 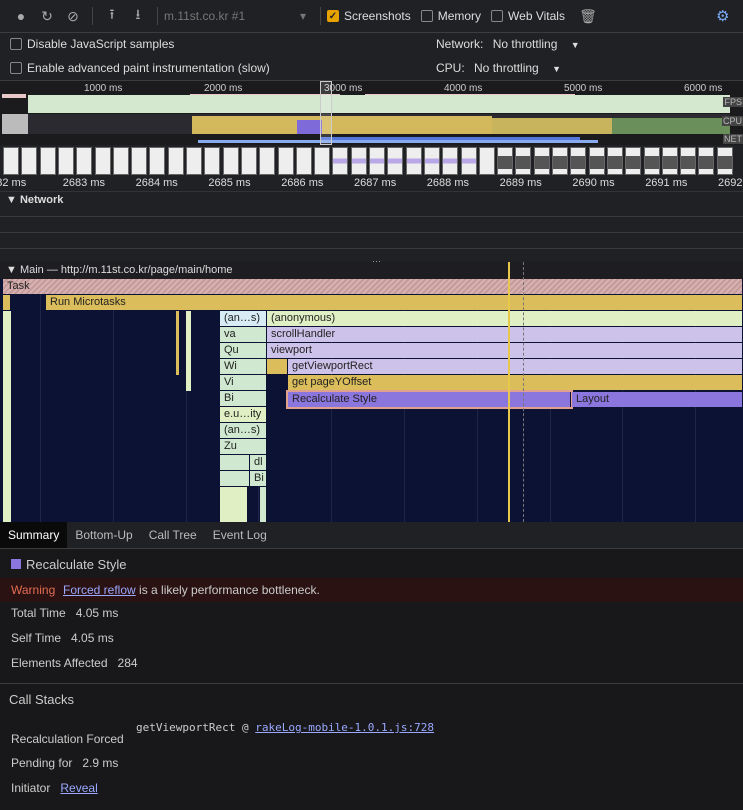 I want to click on tab-summary: Summary, so click(x=34, y=535).